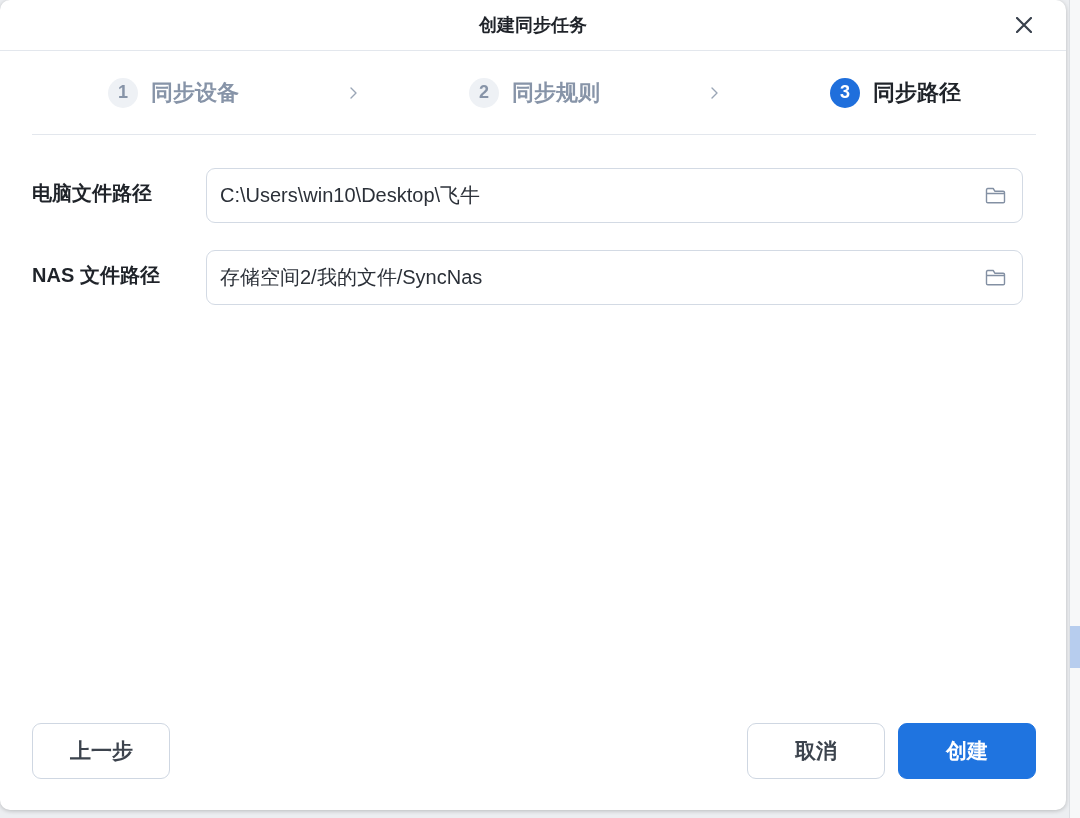 Image resolution: width=1080 pixels, height=818 pixels. I want to click on step-number: 3, so click(845, 92).